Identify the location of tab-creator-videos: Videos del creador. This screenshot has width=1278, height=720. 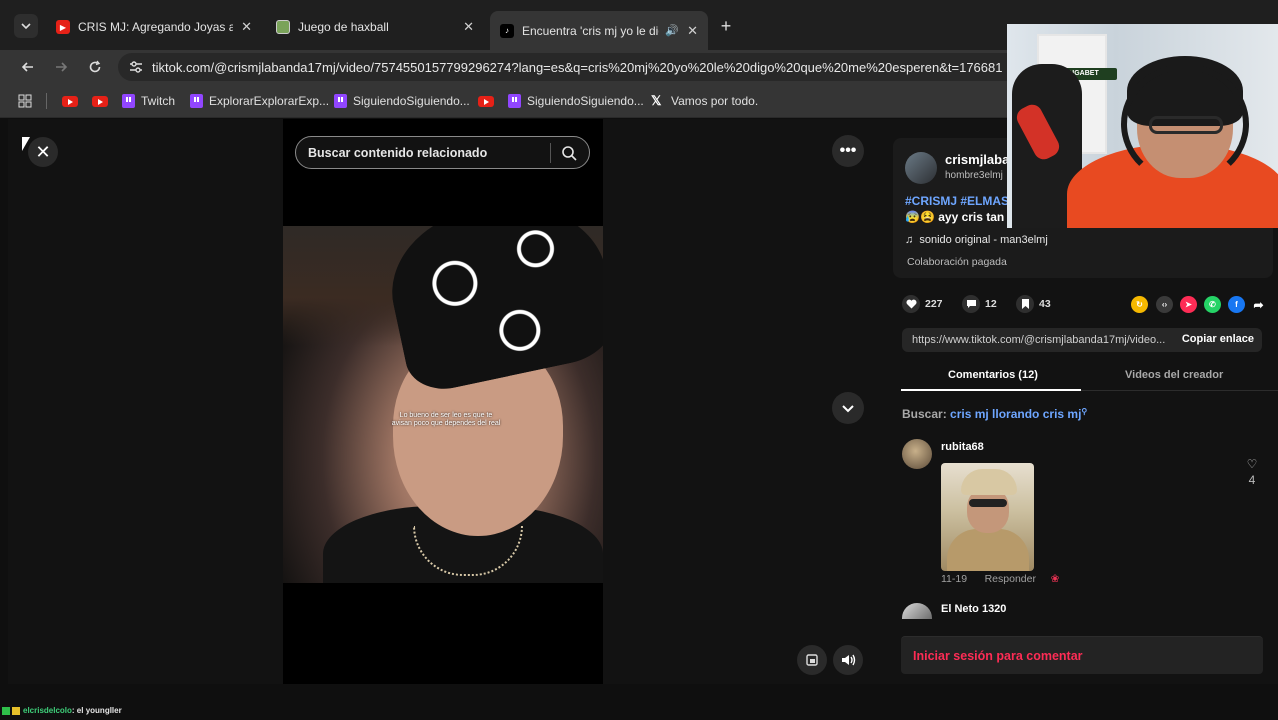
(1174, 375).